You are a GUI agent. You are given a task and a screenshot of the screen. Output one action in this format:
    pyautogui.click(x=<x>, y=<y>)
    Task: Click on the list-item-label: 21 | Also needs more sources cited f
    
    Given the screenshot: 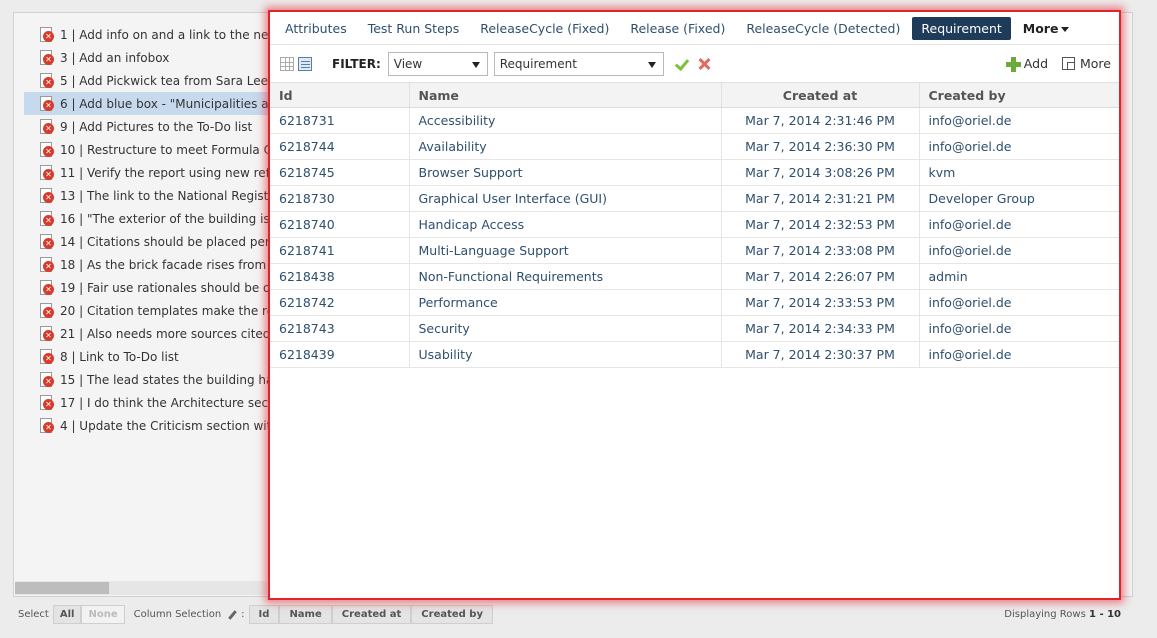 What is the action you would take?
    pyautogui.click(x=167, y=333)
    